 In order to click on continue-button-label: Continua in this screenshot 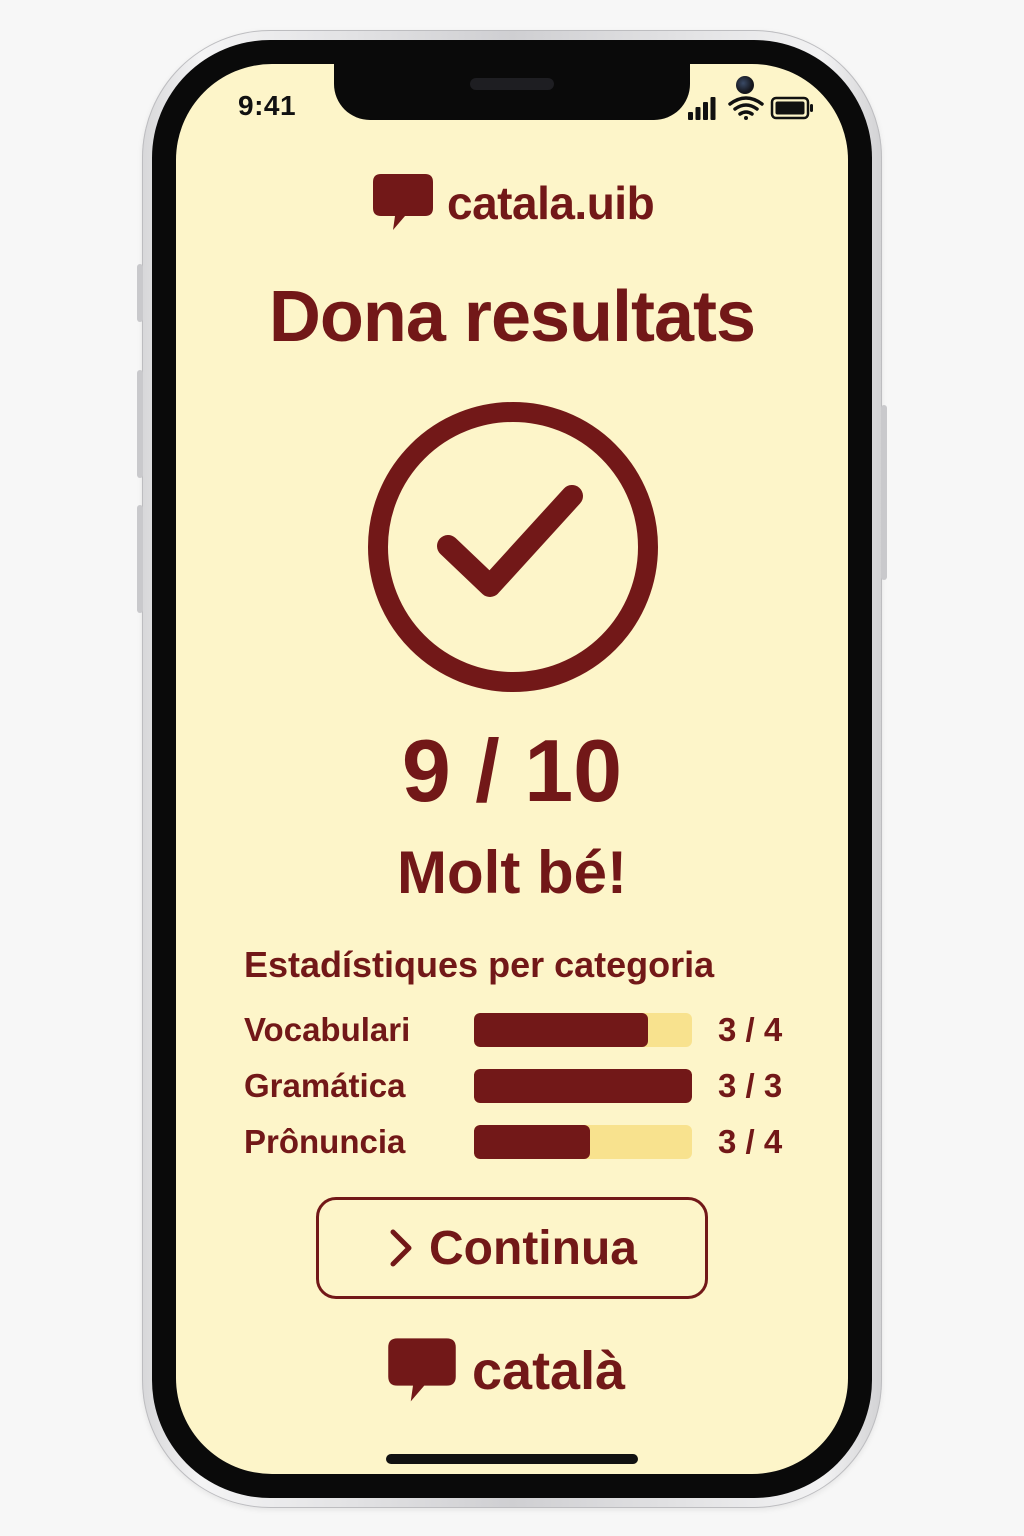, I will do `click(533, 1248)`.